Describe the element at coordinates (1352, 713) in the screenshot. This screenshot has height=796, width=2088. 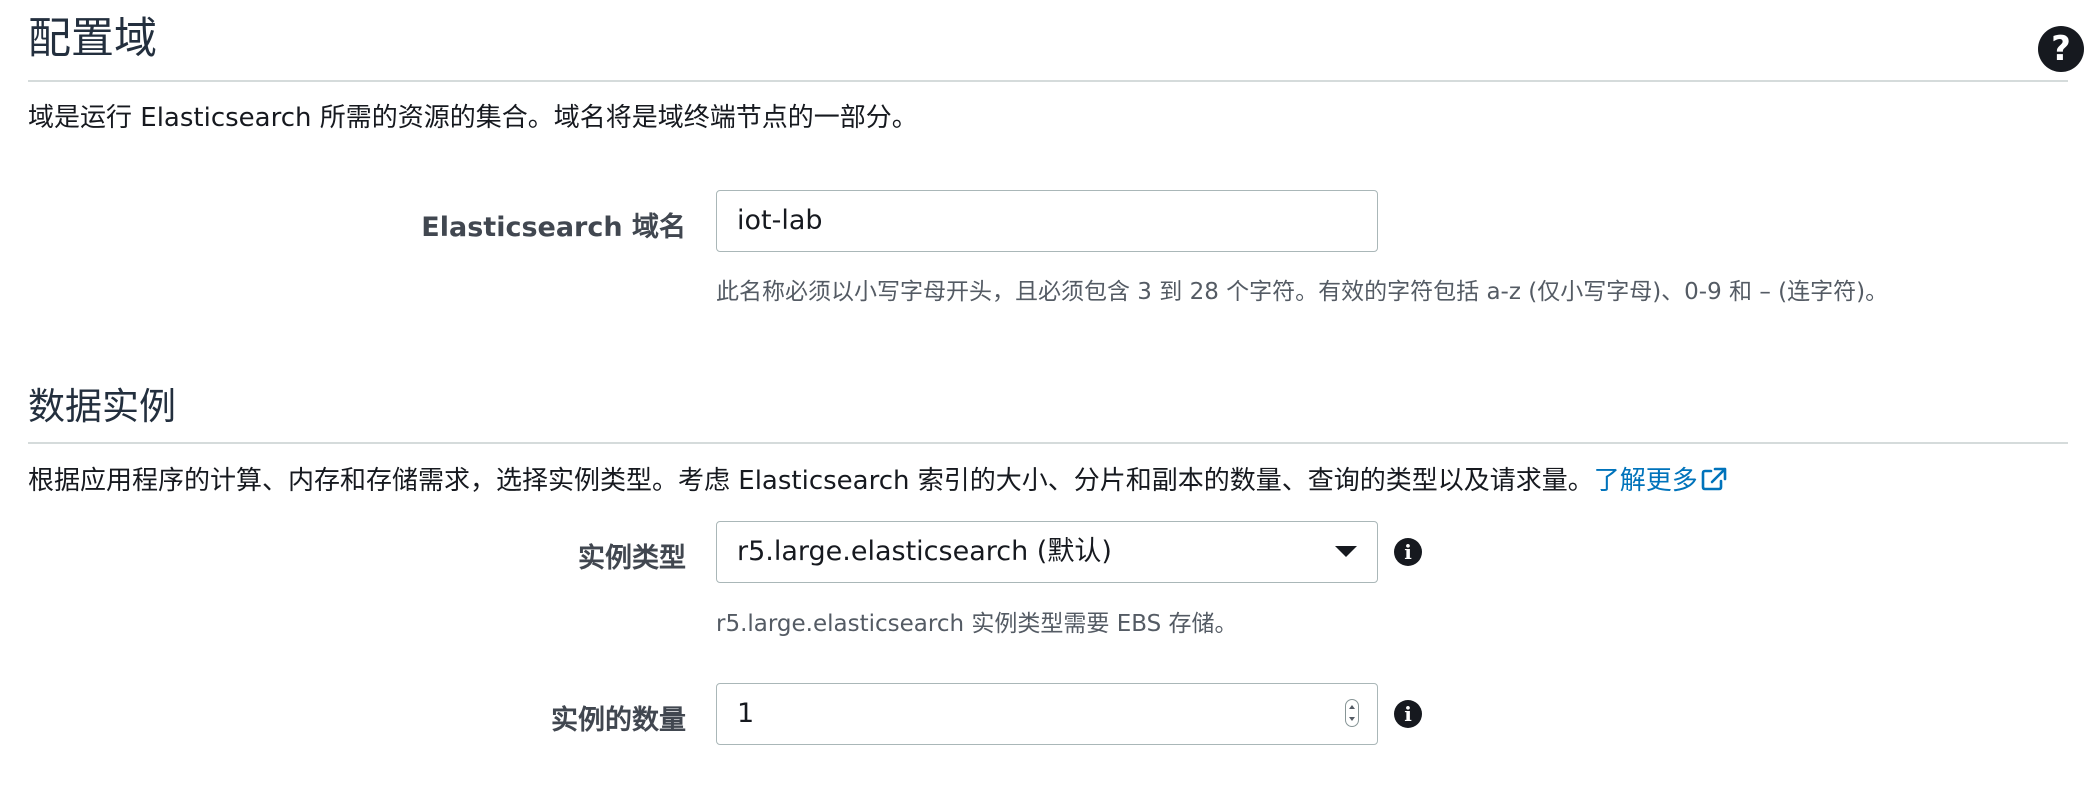
I see `number-stepper-icon` at that location.